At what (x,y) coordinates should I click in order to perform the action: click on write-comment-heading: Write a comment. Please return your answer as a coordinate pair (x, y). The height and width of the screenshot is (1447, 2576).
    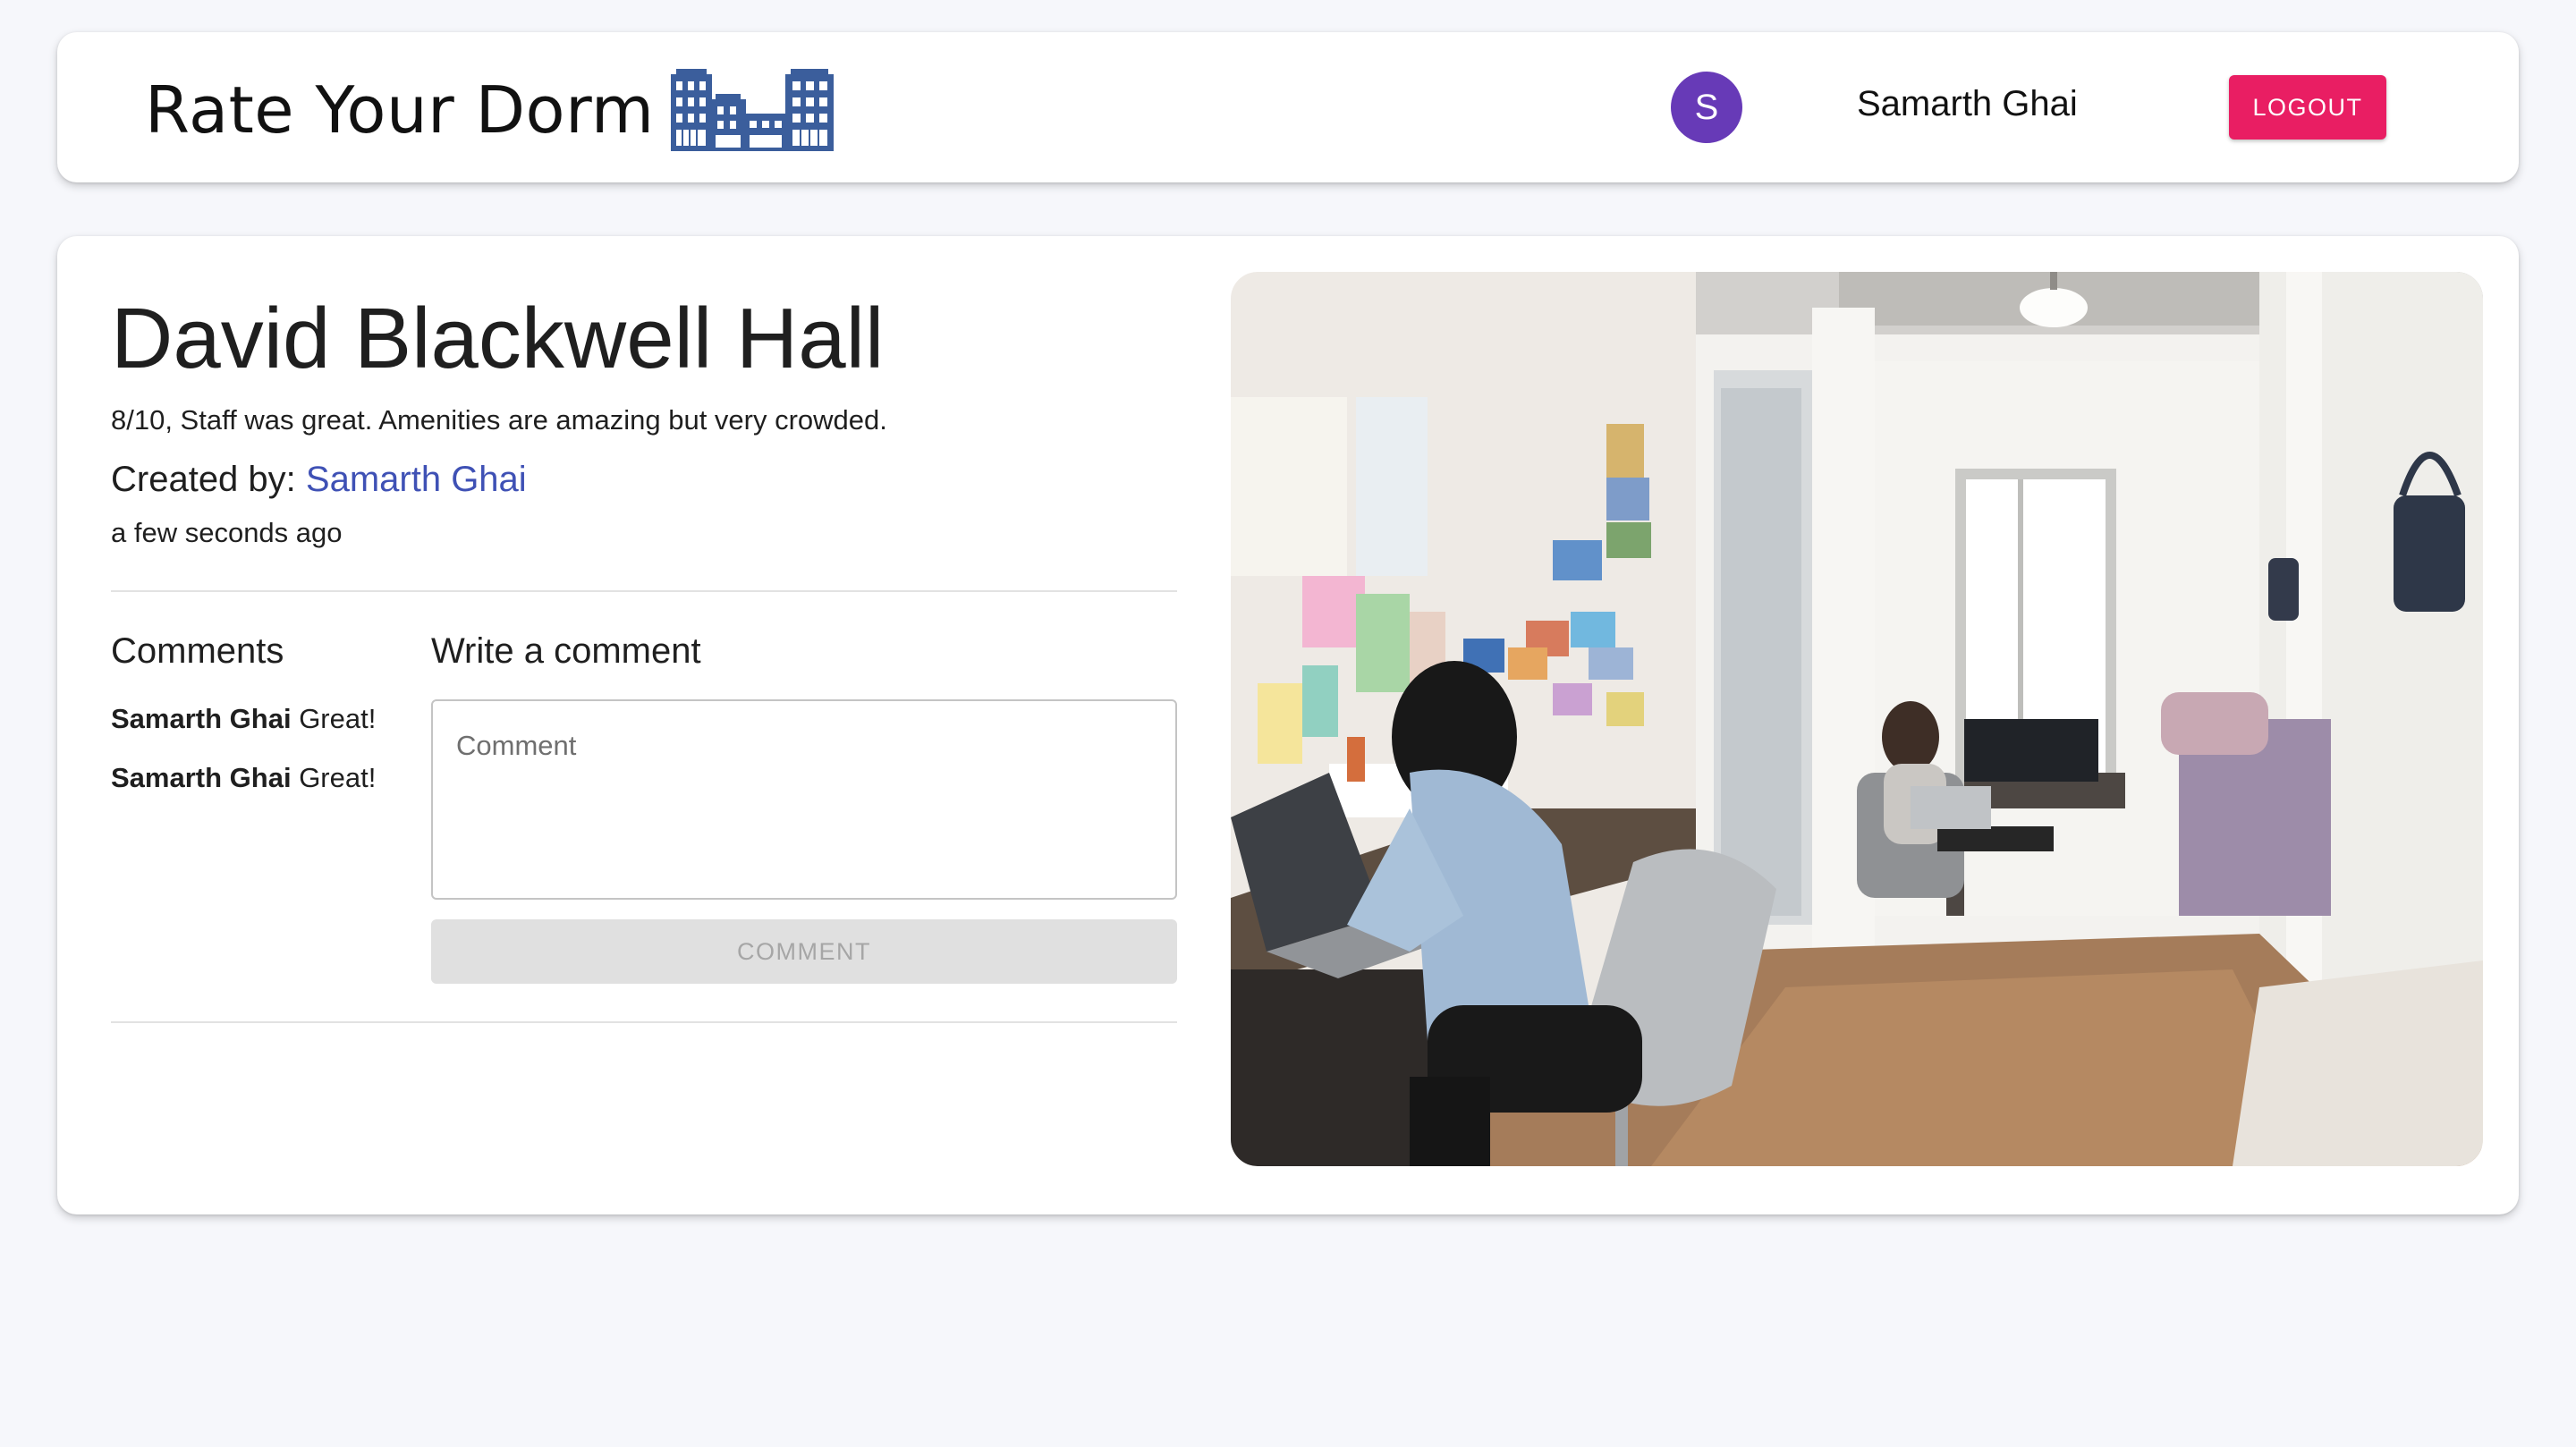
    Looking at the image, I should click on (566, 651).